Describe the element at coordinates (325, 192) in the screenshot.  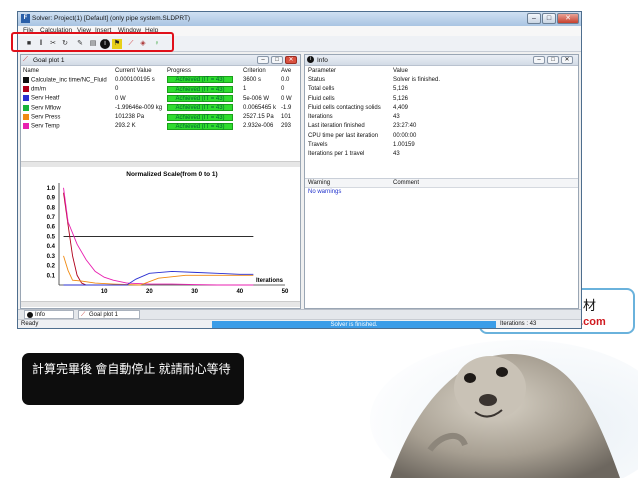
I see `no-warnings-text: No warnings` at that location.